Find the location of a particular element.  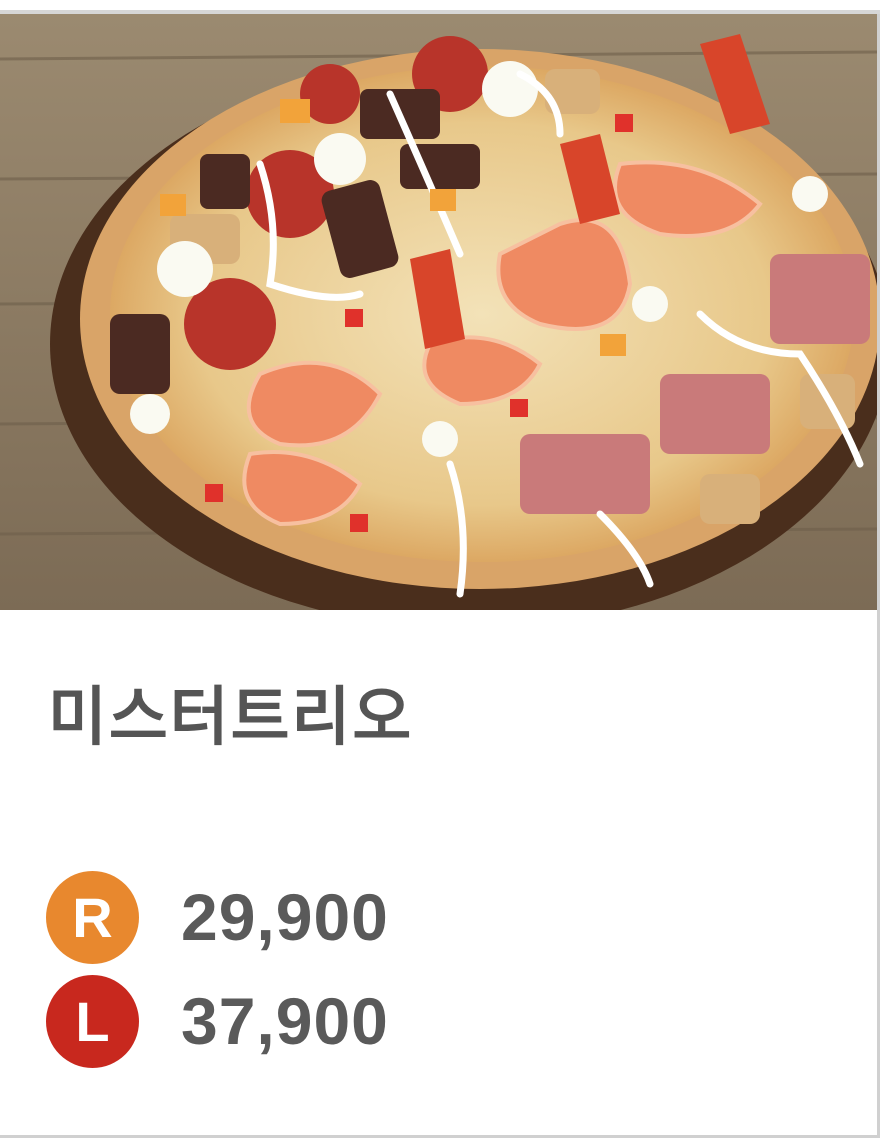

size-badge-regular: R is located at coordinates (92, 917).